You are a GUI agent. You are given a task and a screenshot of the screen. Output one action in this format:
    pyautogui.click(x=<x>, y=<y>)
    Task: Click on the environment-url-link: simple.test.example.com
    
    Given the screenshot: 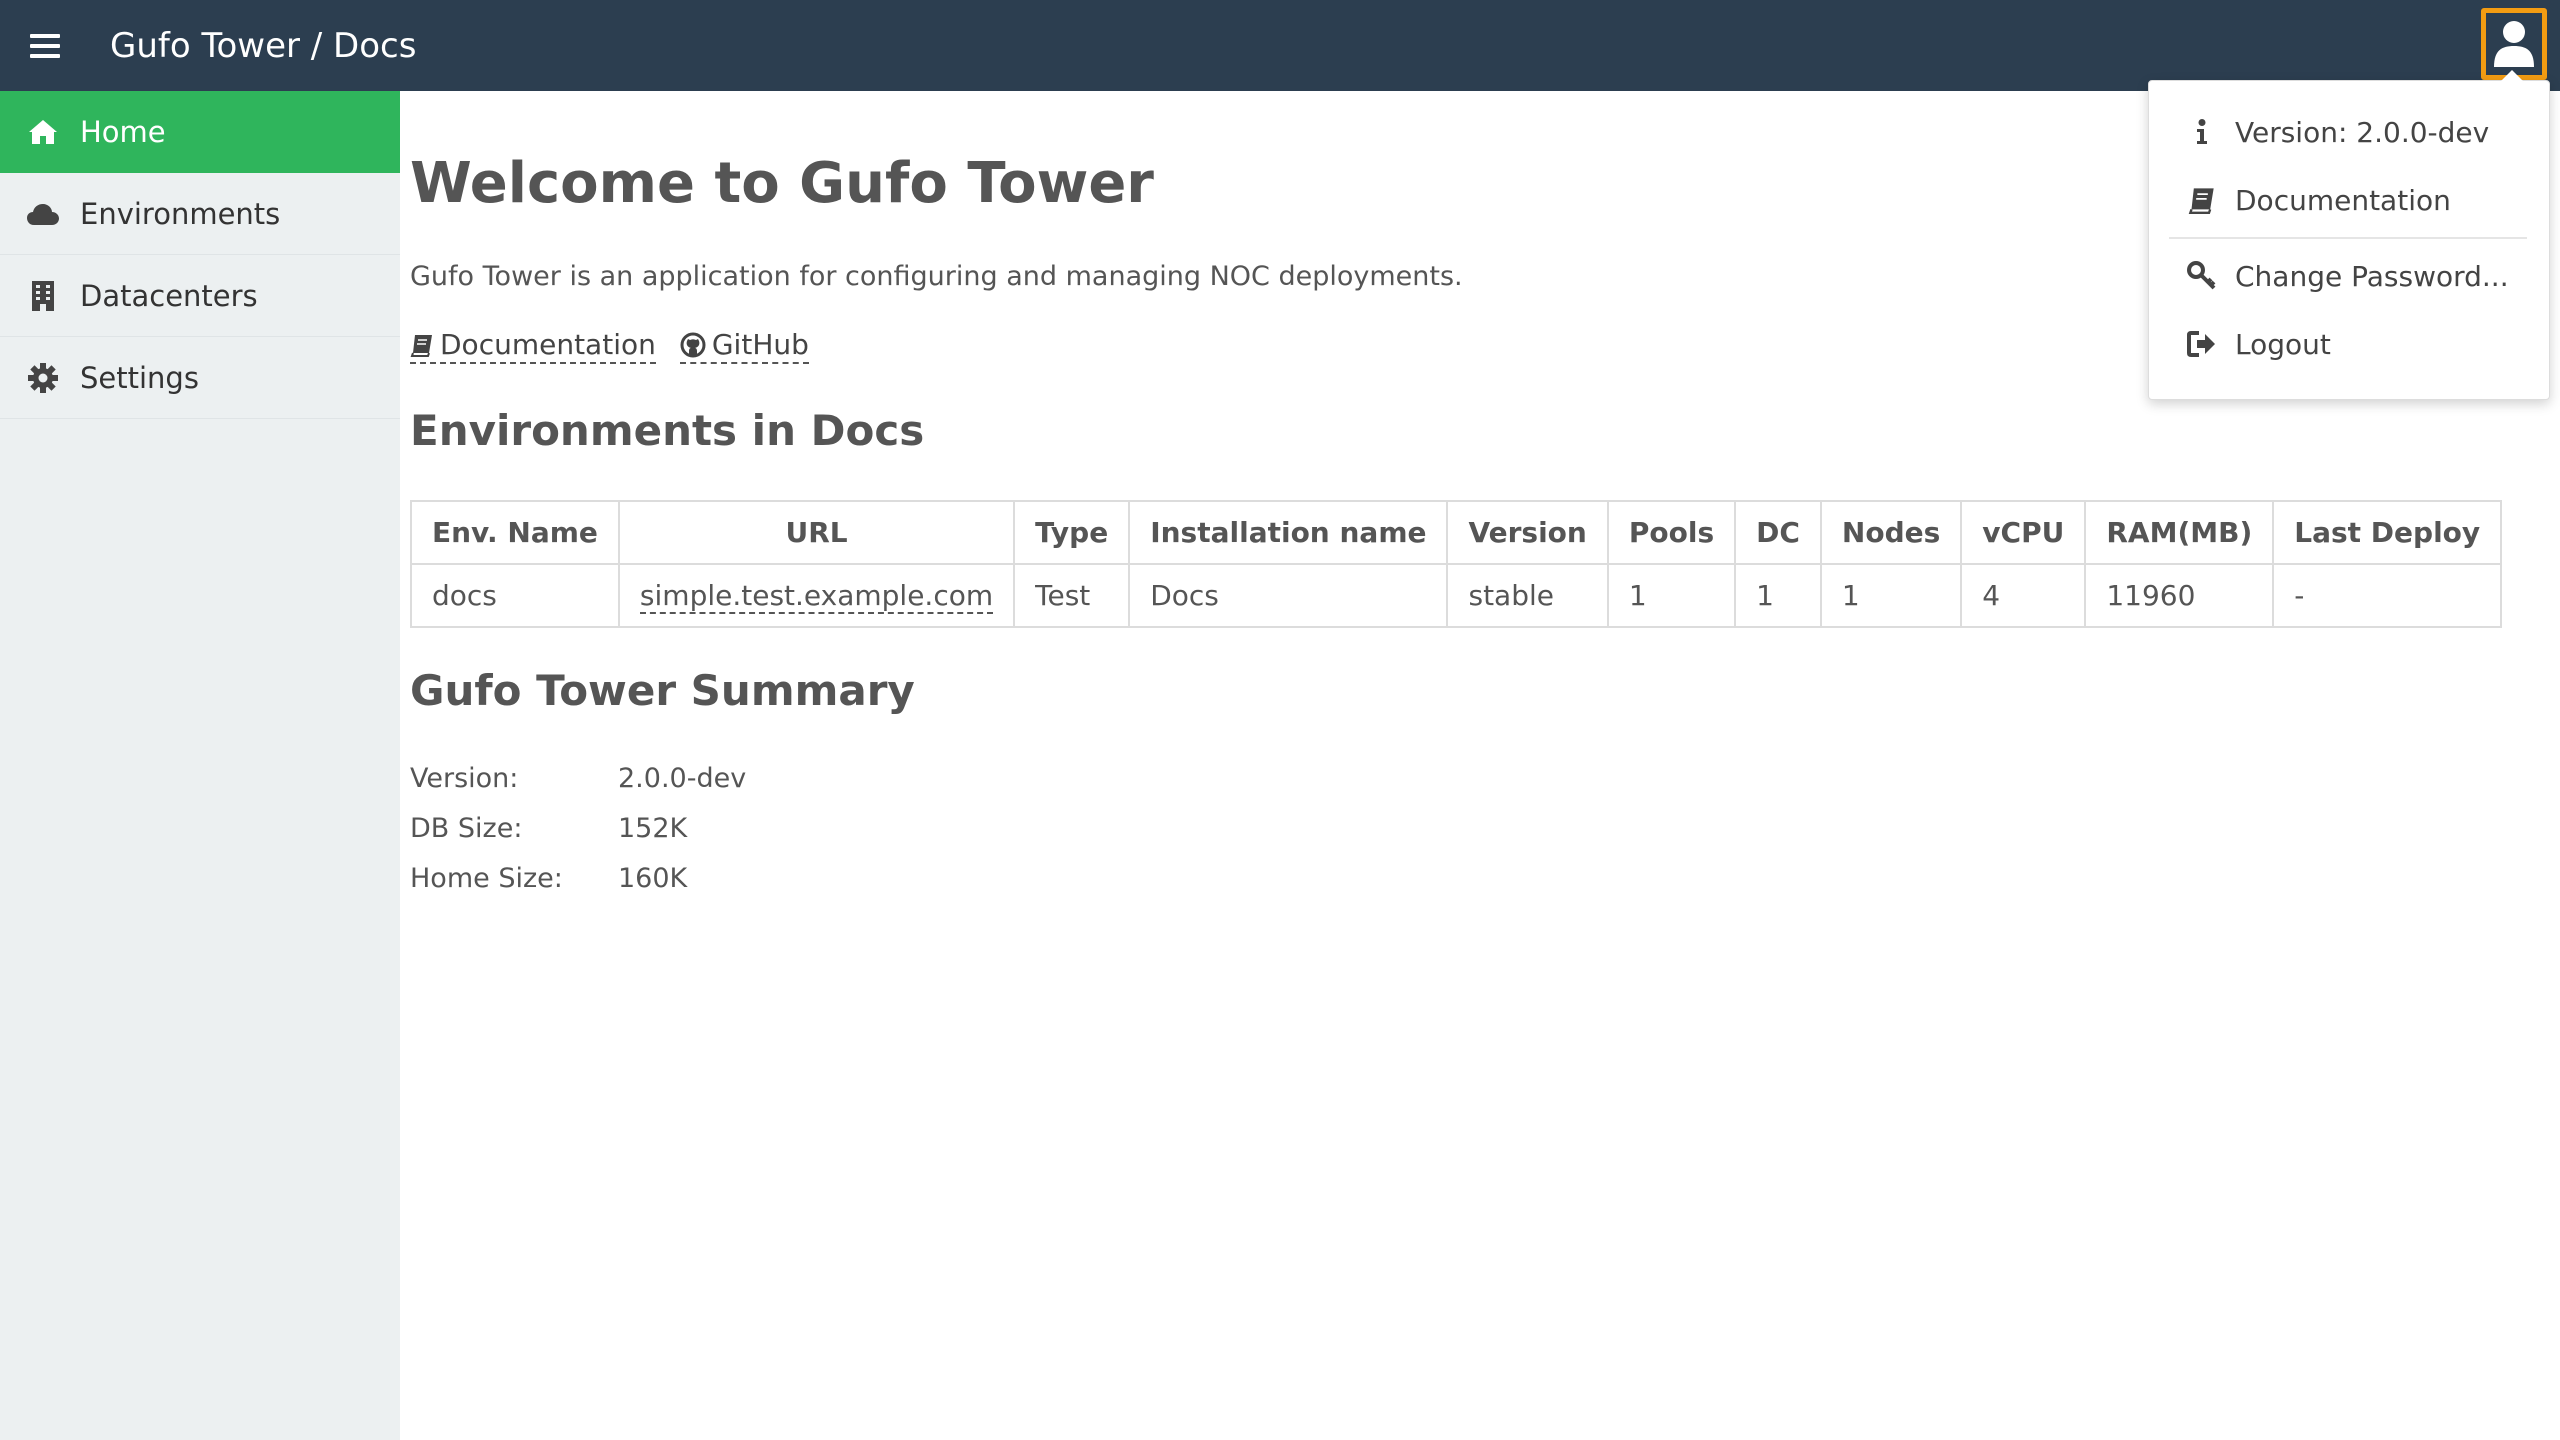 What is the action you would take?
    pyautogui.click(x=816, y=596)
    